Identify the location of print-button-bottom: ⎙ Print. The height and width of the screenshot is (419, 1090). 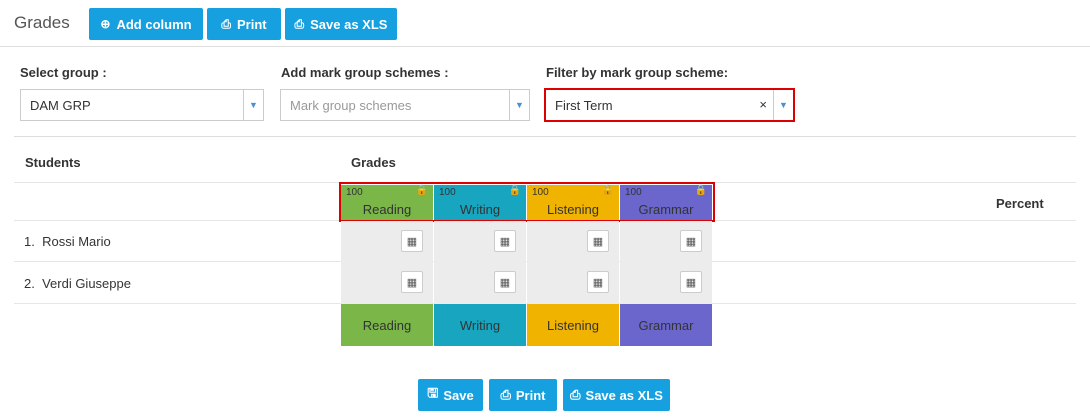
(523, 395).